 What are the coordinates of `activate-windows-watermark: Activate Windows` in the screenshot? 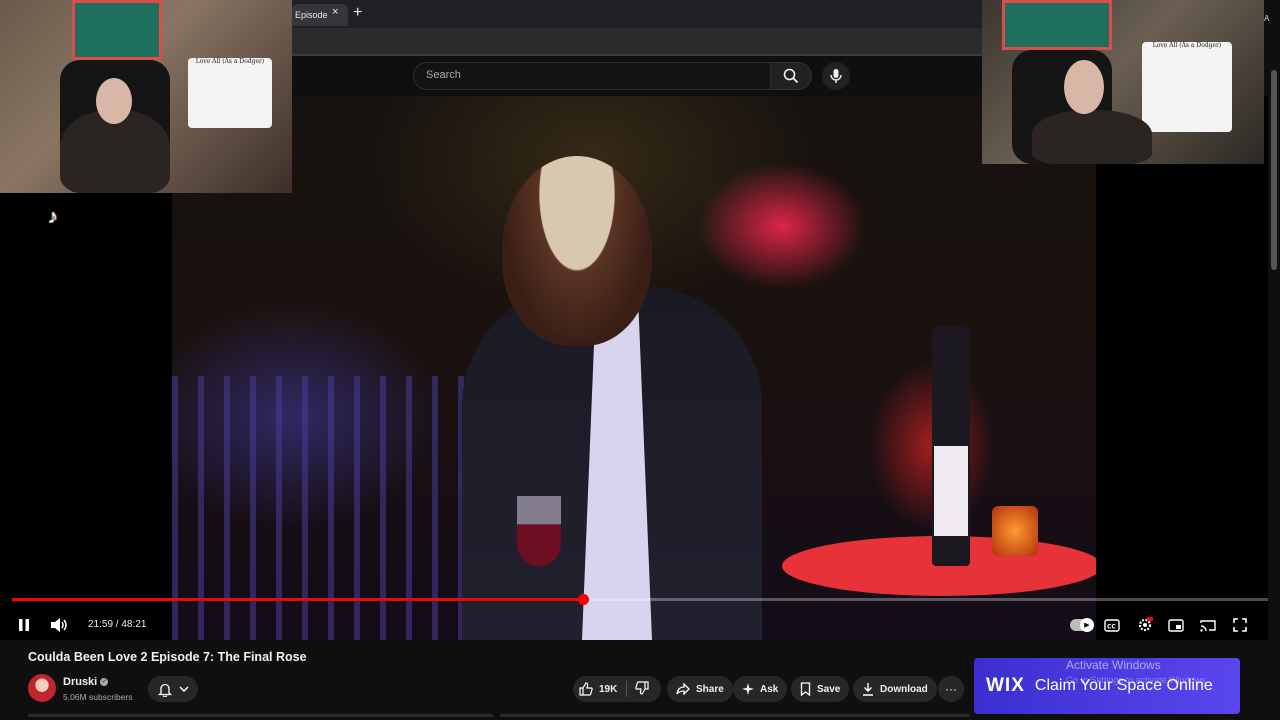 It's located at (1113, 665).